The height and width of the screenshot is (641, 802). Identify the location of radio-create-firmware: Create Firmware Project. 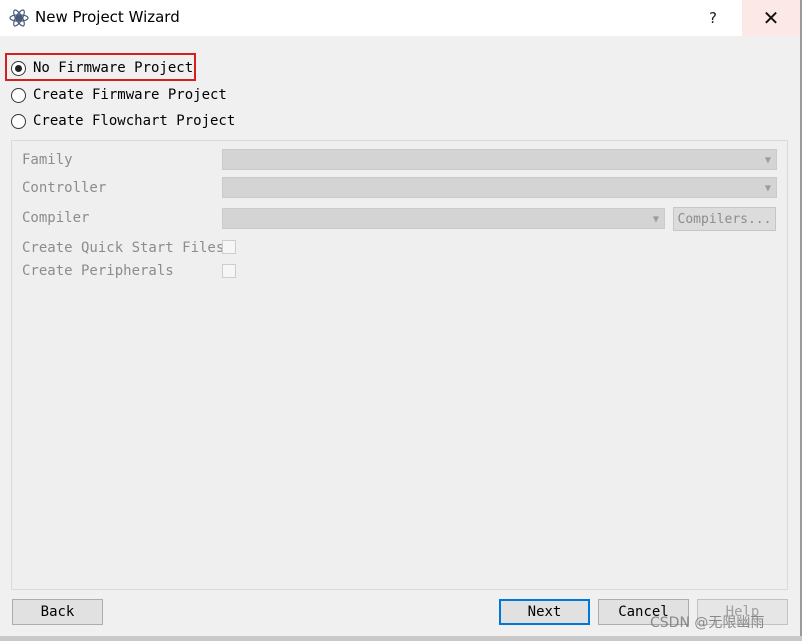
(119, 95).